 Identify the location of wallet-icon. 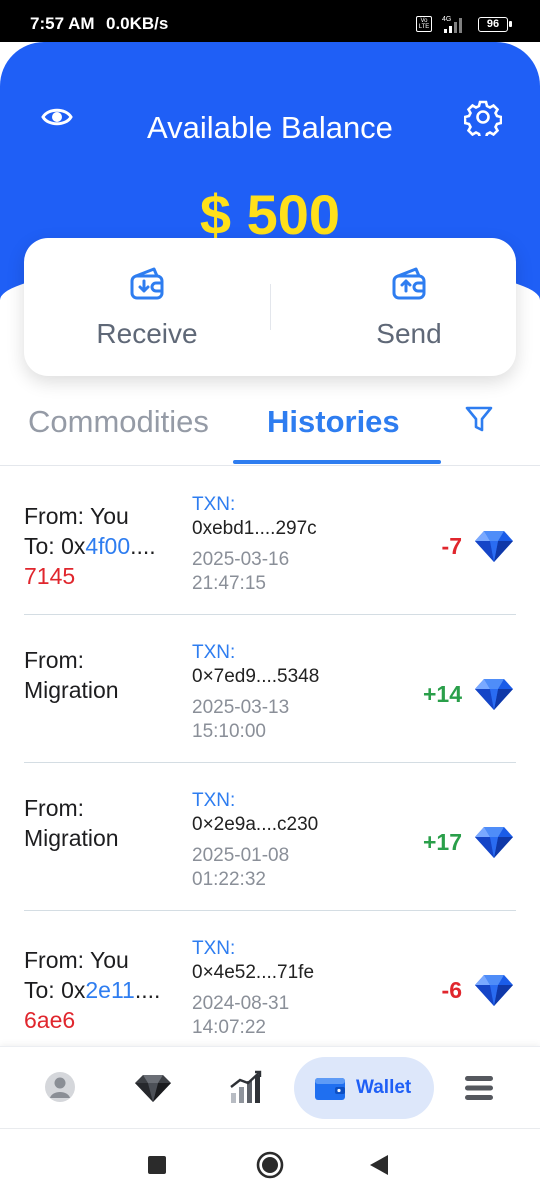
(330, 1089).